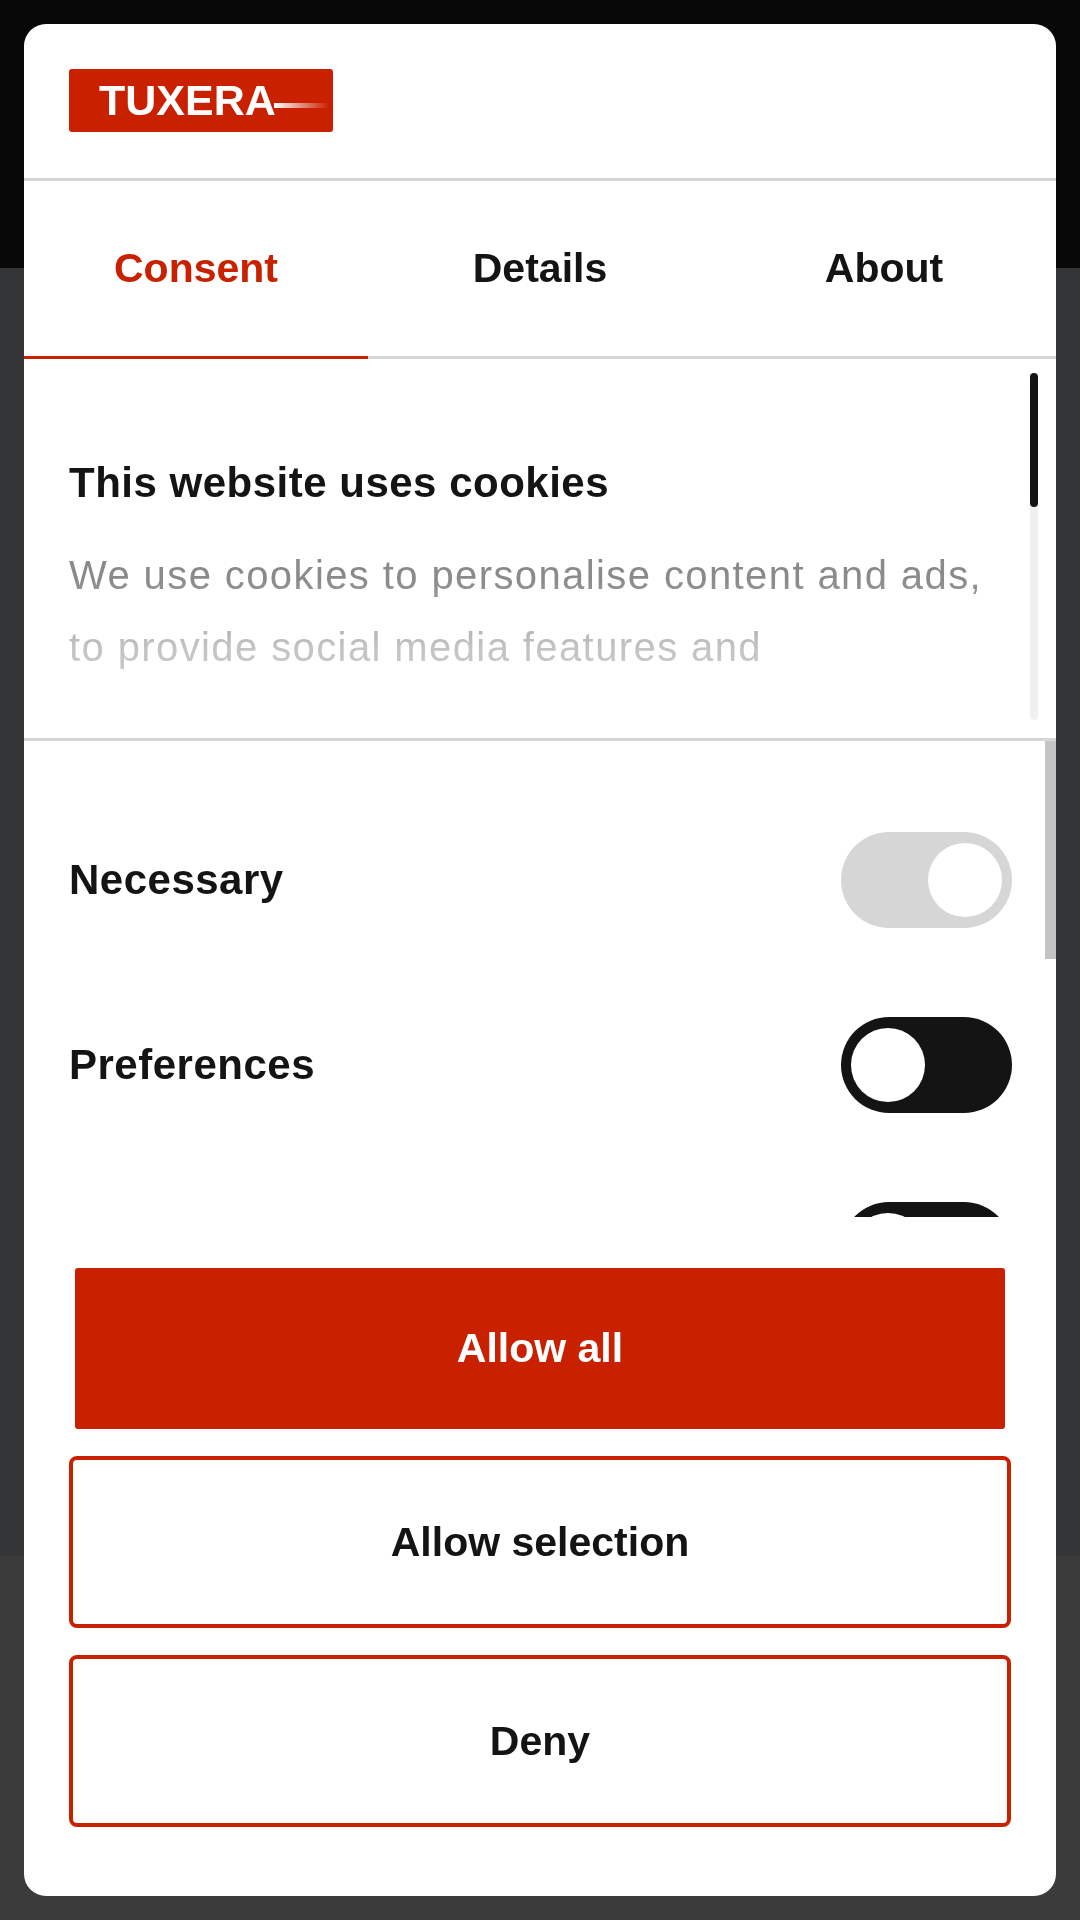 Image resolution: width=1080 pixels, height=1920 pixels. What do you see at coordinates (884, 270) in the screenshot?
I see `tab: About` at bounding box center [884, 270].